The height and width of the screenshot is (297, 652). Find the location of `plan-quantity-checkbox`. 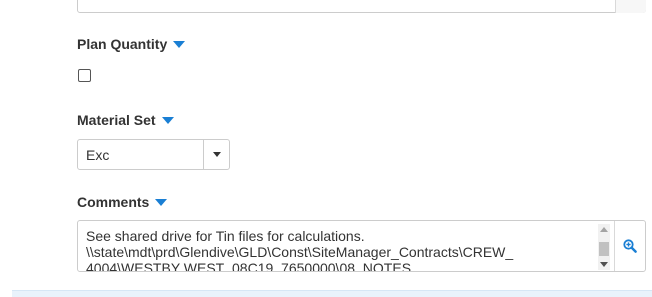

plan-quantity-checkbox is located at coordinates (84, 75).